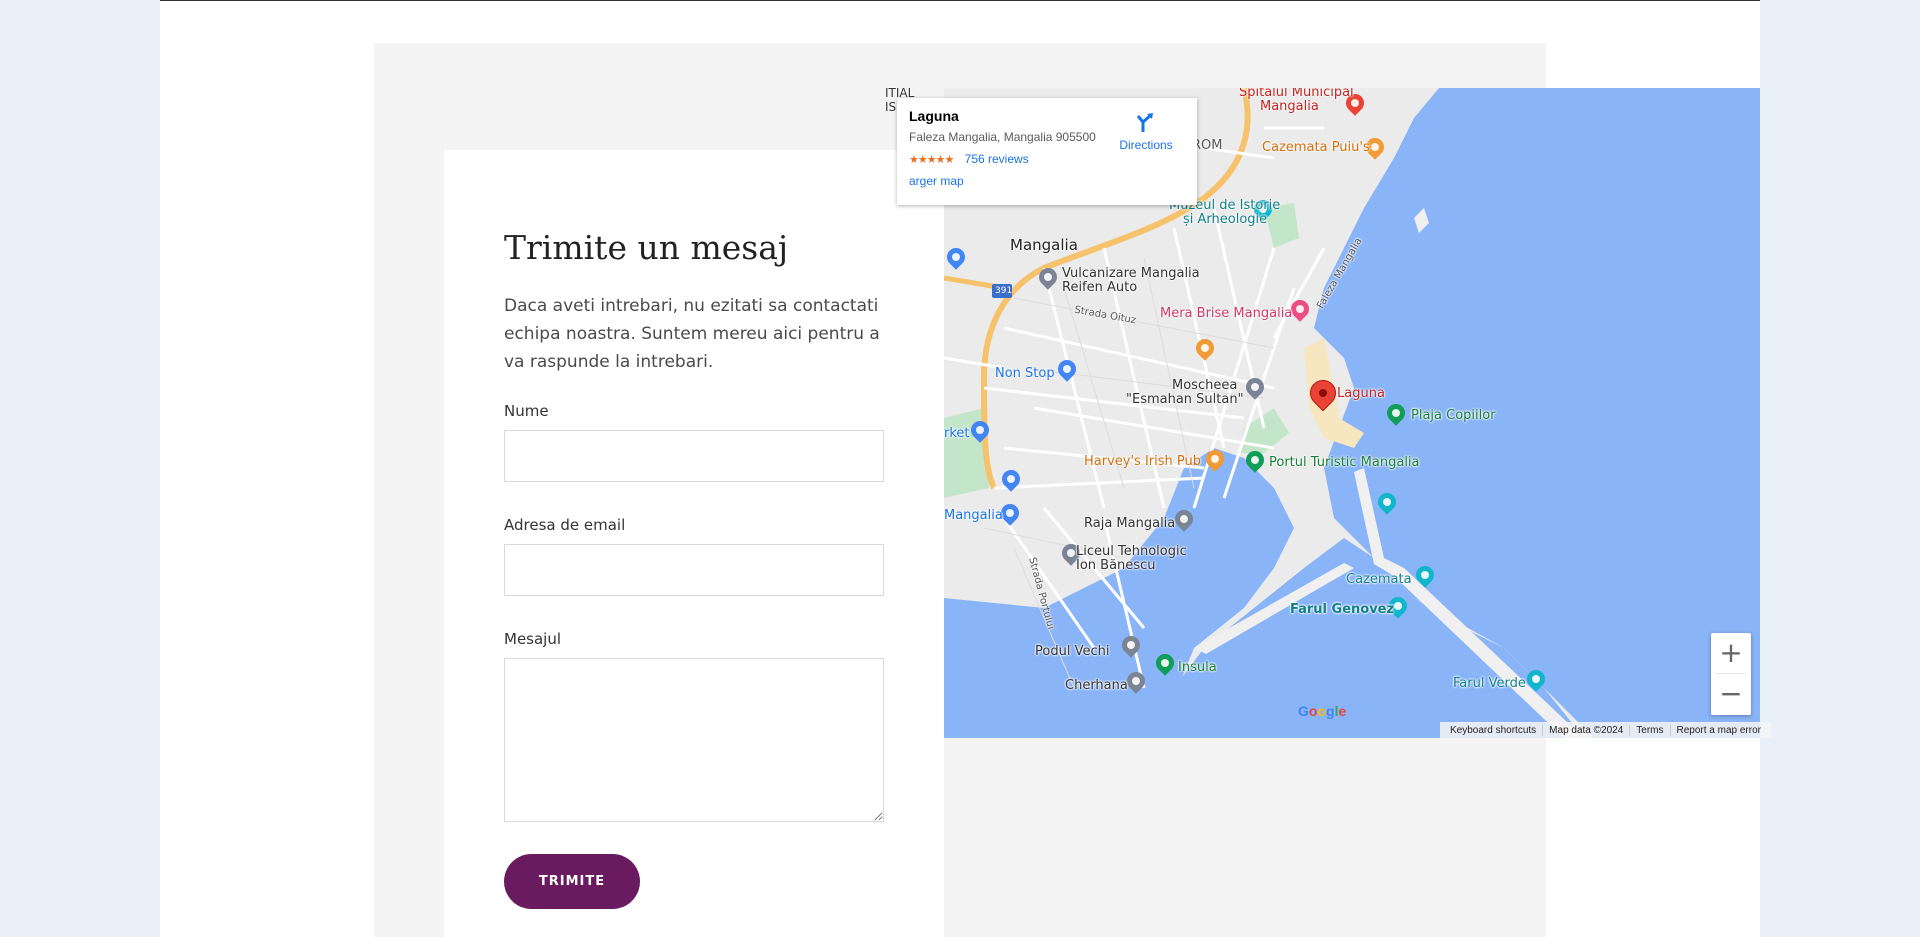 The height and width of the screenshot is (937, 1920). I want to click on map-label-cazemata: Cazemata, so click(1379, 579).